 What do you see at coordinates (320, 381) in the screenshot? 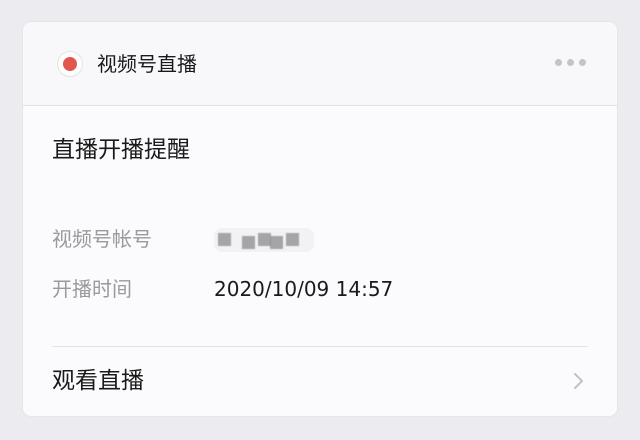
I see `watch-live-button: 观看直播` at bounding box center [320, 381].